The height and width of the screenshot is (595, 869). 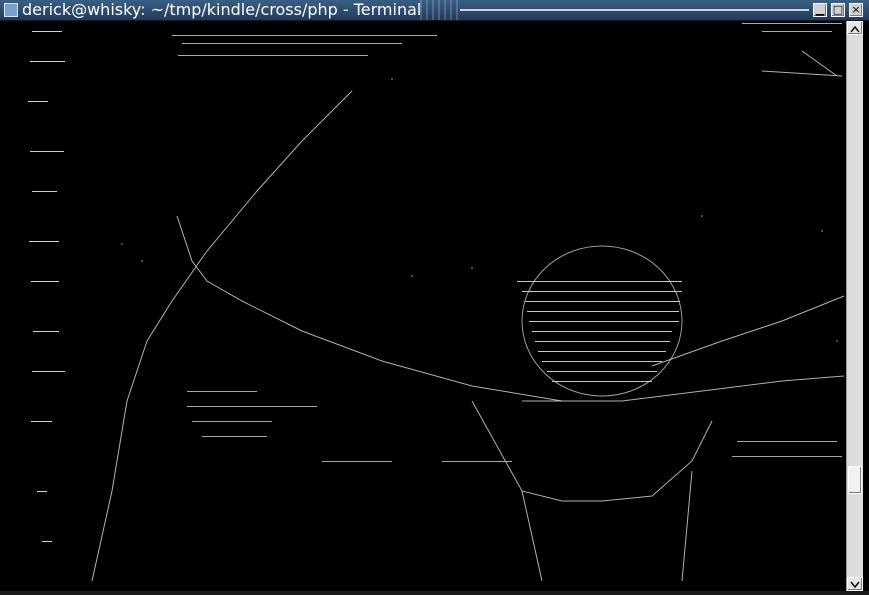 What do you see at coordinates (507, 39) in the screenshot?
I see `top-band` at bounding box center [507, 39].